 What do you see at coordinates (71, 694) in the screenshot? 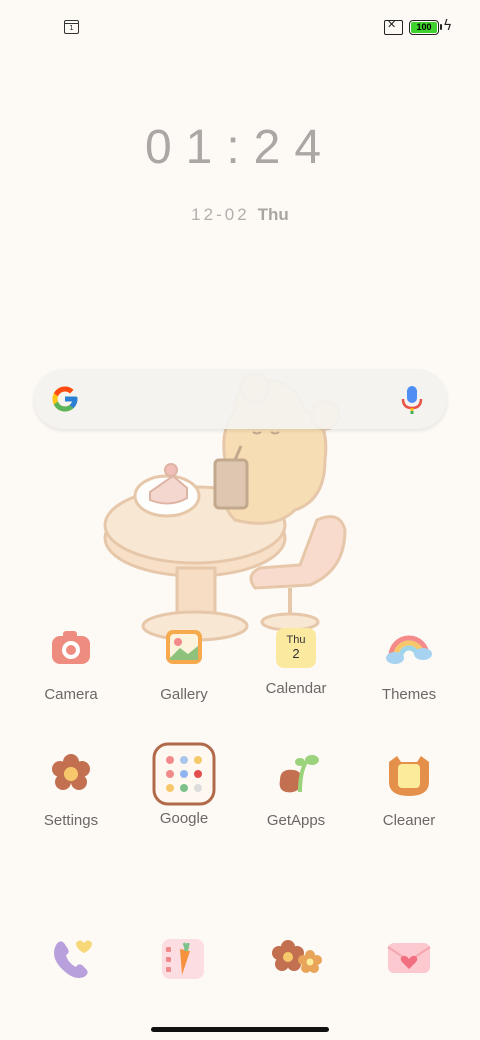
I see `app-label: Camera` at bounding box center [71, 694].